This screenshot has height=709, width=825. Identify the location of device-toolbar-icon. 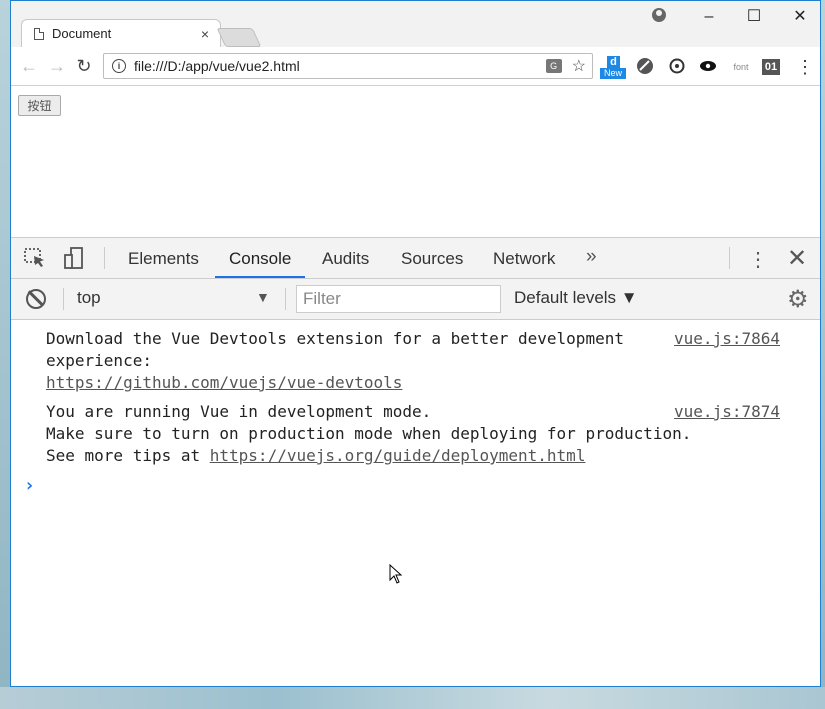
(75, 258).